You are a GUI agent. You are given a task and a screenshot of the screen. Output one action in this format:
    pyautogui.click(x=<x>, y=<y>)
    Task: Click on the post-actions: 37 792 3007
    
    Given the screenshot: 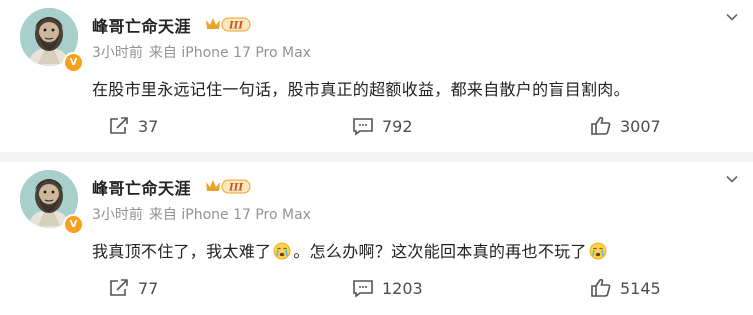 What is the action you would take?
    pyautogui.click(x=376, y=126)
    